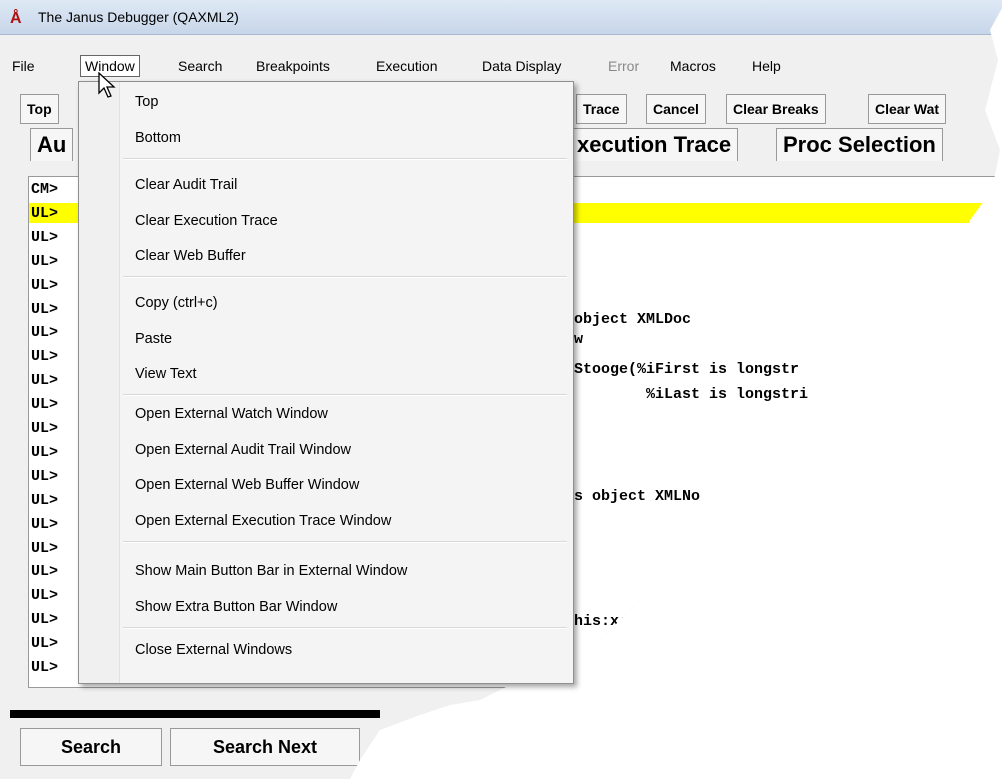  I want to click on menu-item-bottom: Bottom, so click(158, 138).